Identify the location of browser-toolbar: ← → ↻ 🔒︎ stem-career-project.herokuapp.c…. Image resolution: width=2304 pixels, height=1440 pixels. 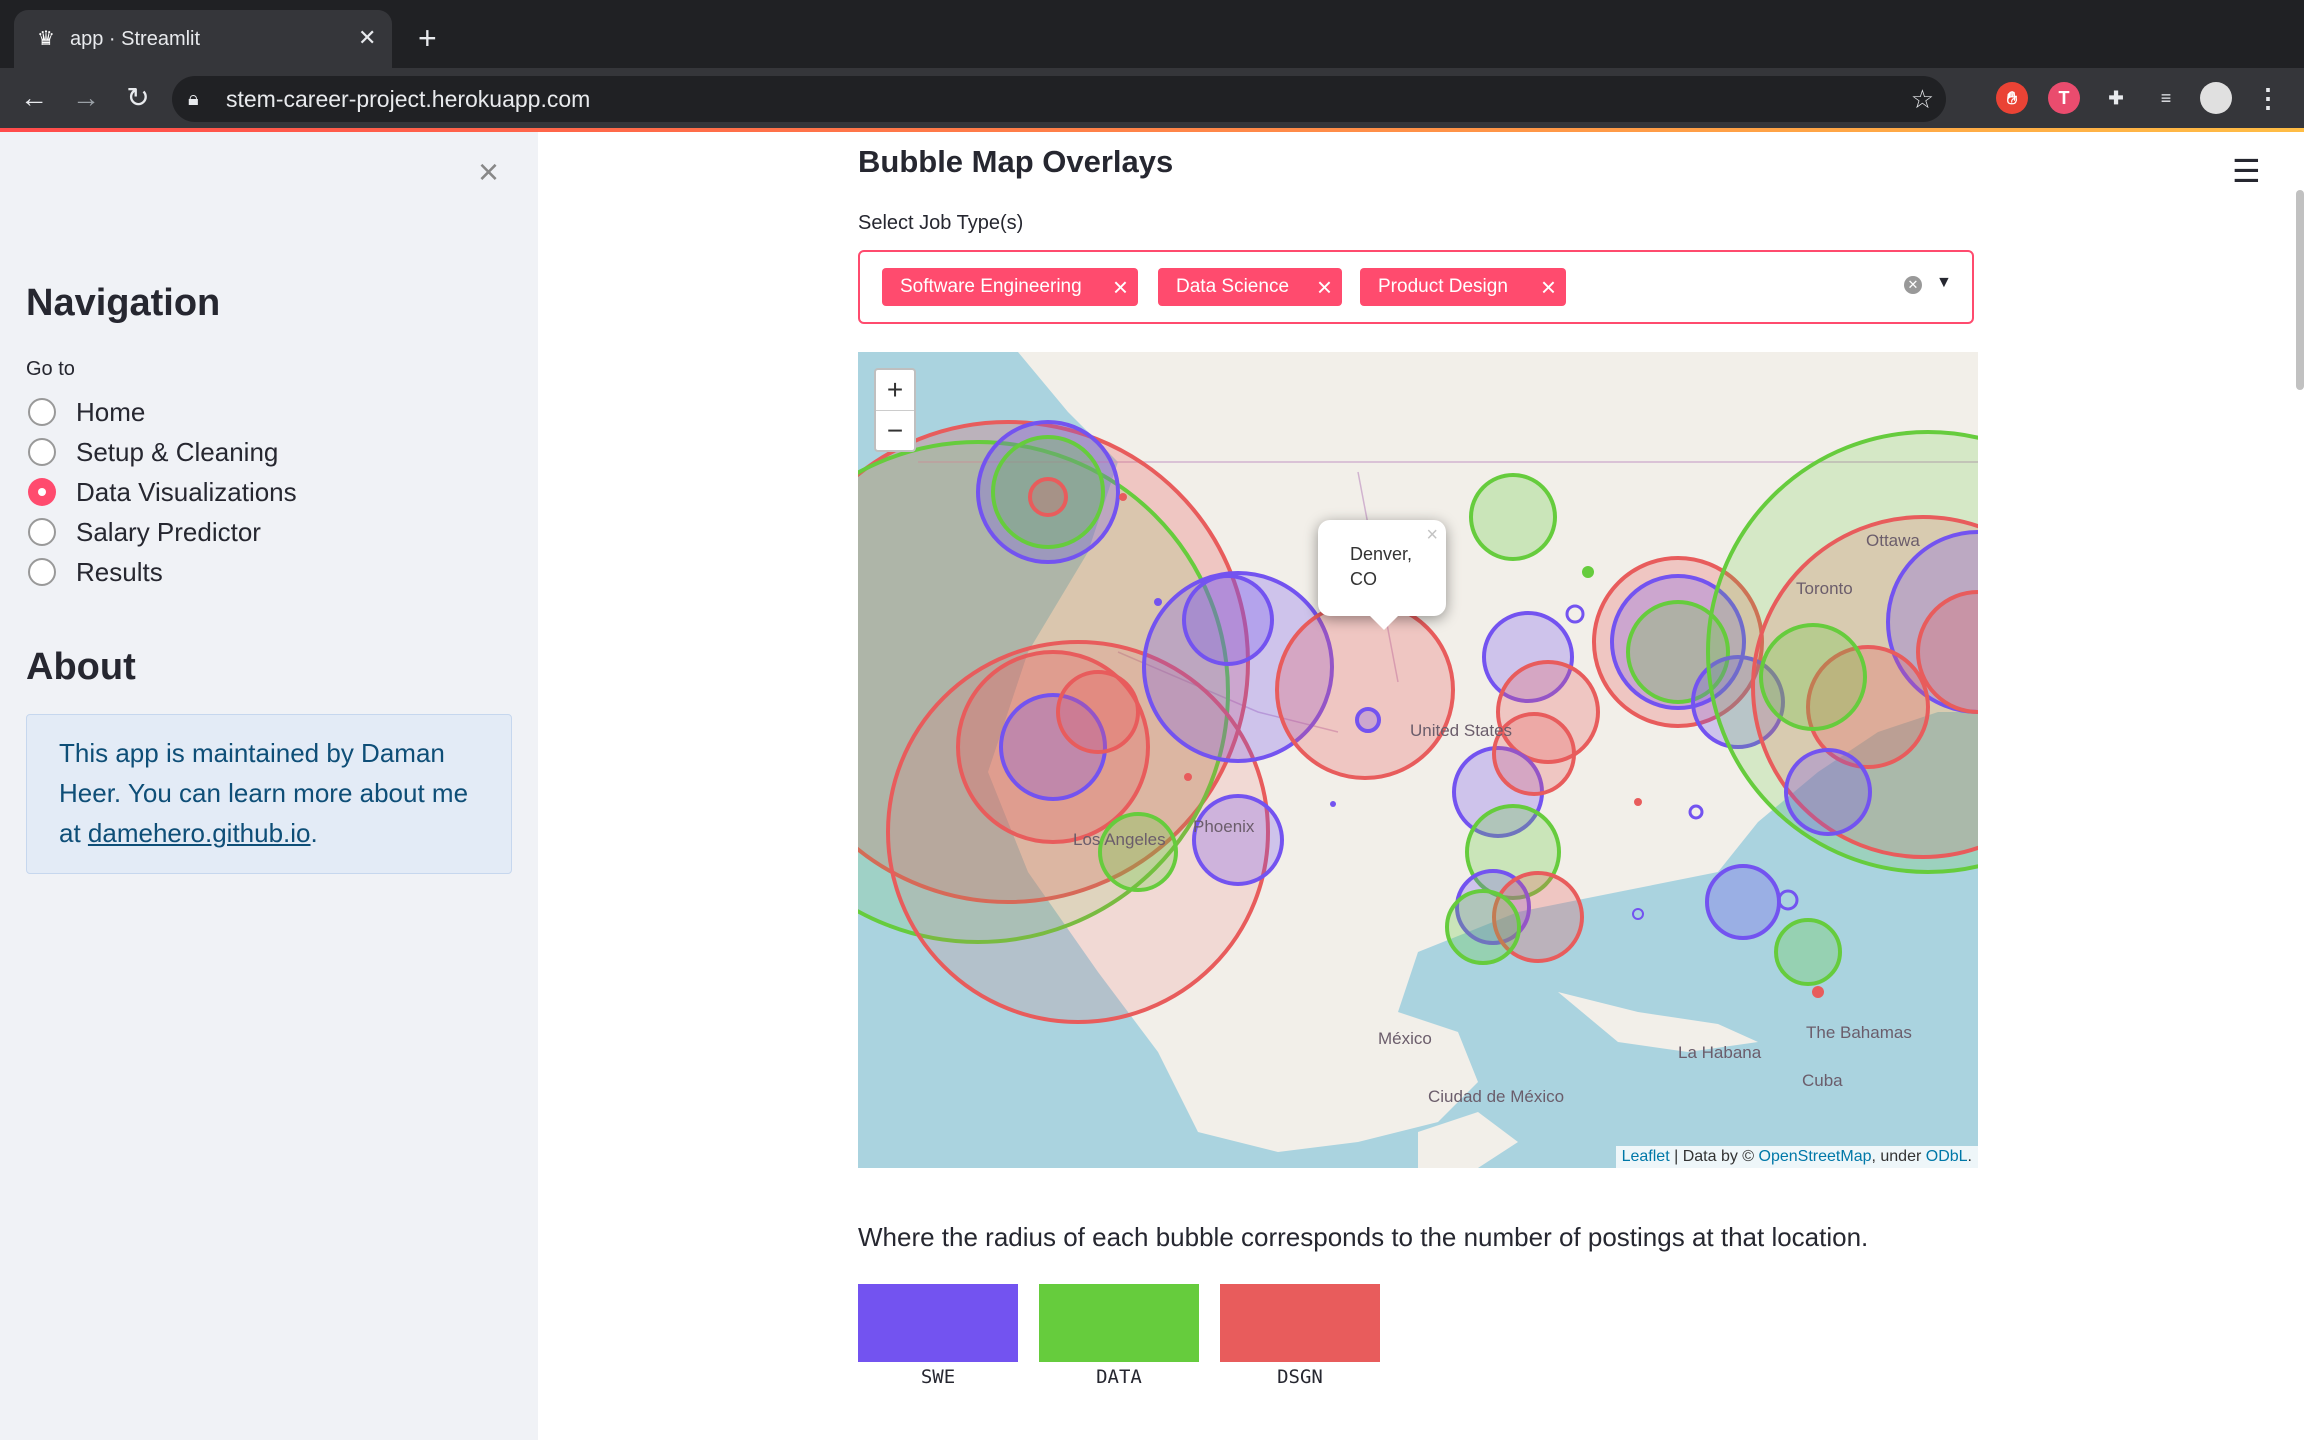
(1152, 99).